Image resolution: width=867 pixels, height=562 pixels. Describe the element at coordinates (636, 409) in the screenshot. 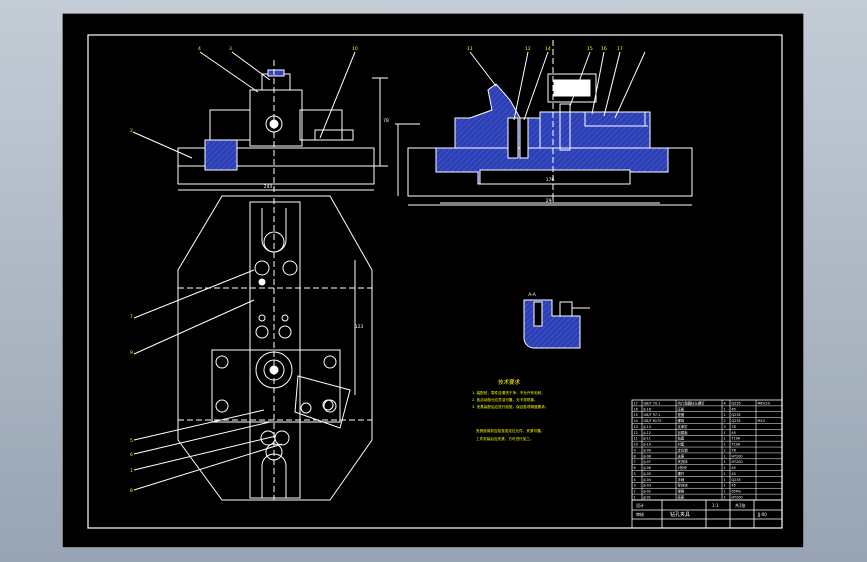

I see `bom-cell: 16` at that location.